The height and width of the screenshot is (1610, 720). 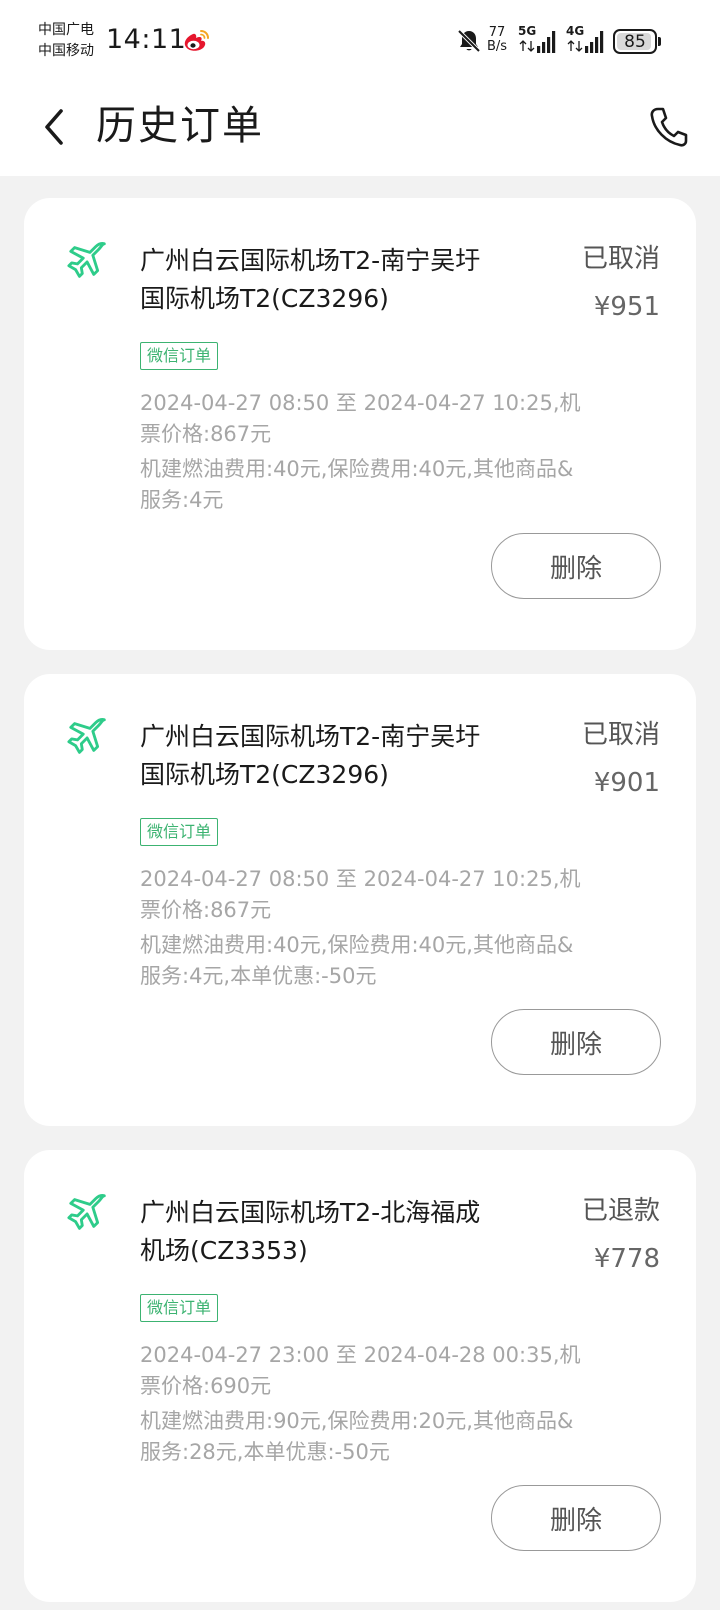 I want to click on battery-icon: 85, so click(x=635, y=41).